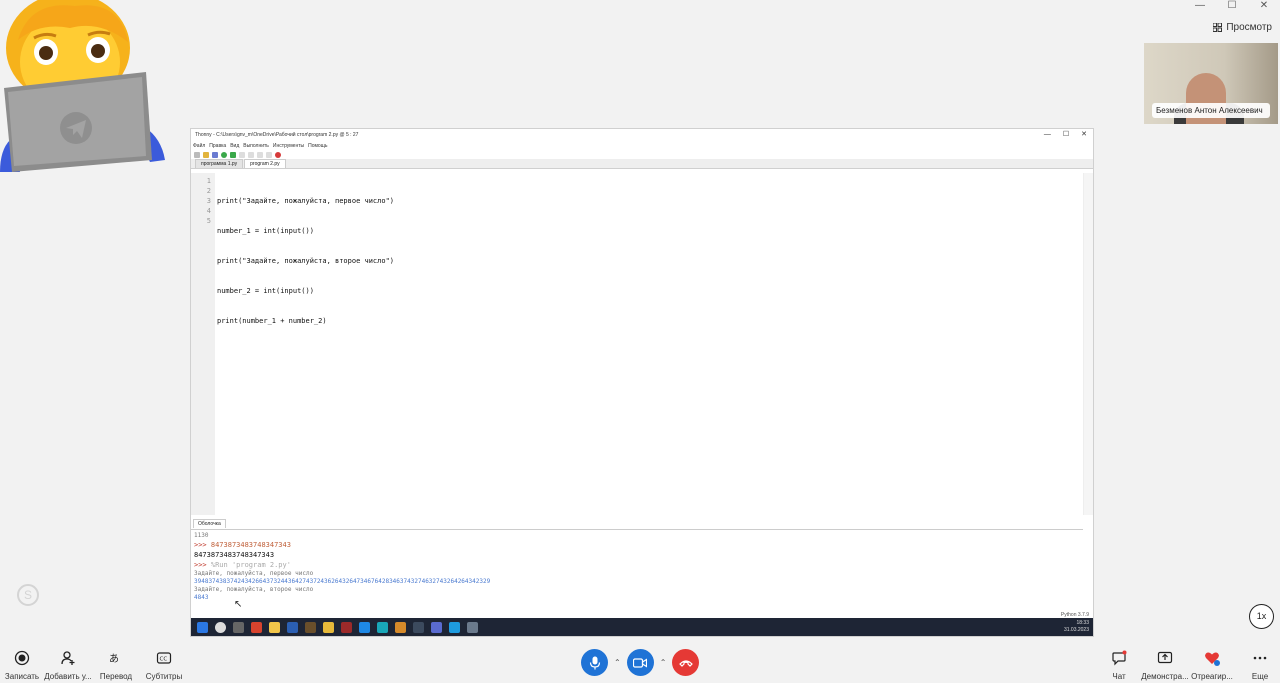 This screenshot has height=683, width=1280. I want to click on line-numbers: 1 2 3 4 5, so click(203, 344).